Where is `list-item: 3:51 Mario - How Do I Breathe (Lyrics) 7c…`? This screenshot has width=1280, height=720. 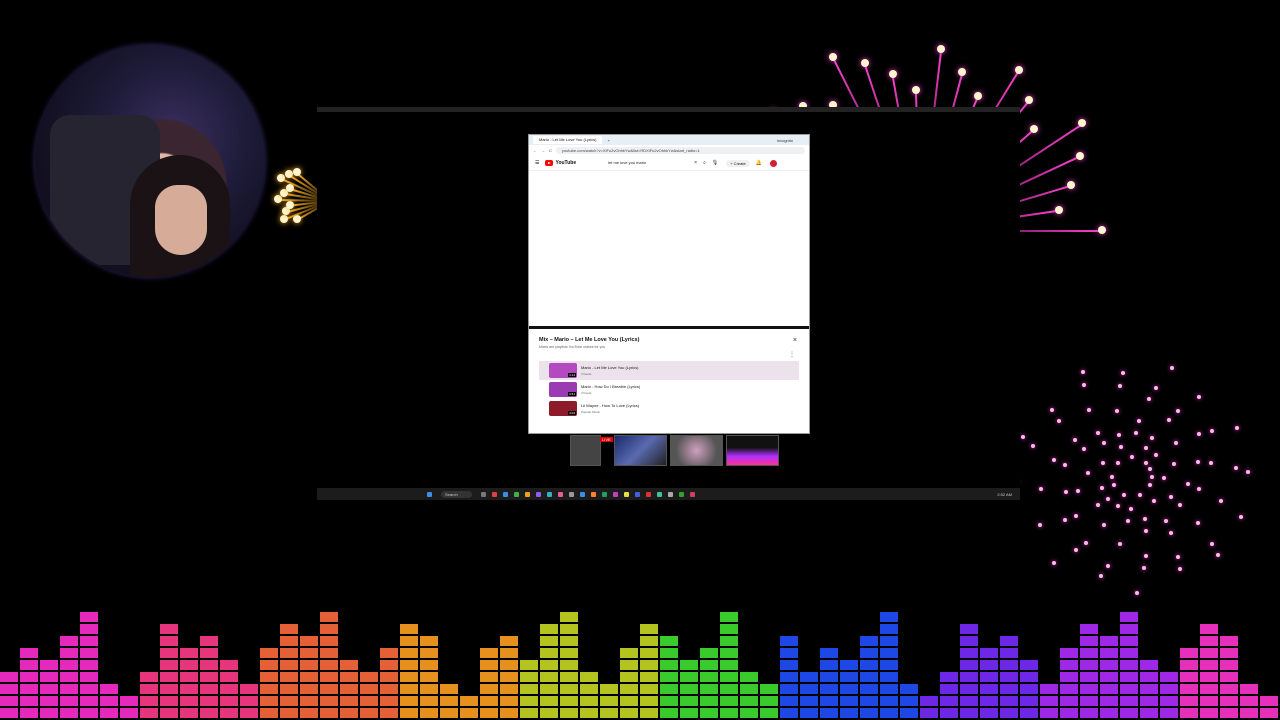 list-item: 3:51 Mario - How Do I Breathe (Lyrics) 7c… is located at coordinates (669, 389).